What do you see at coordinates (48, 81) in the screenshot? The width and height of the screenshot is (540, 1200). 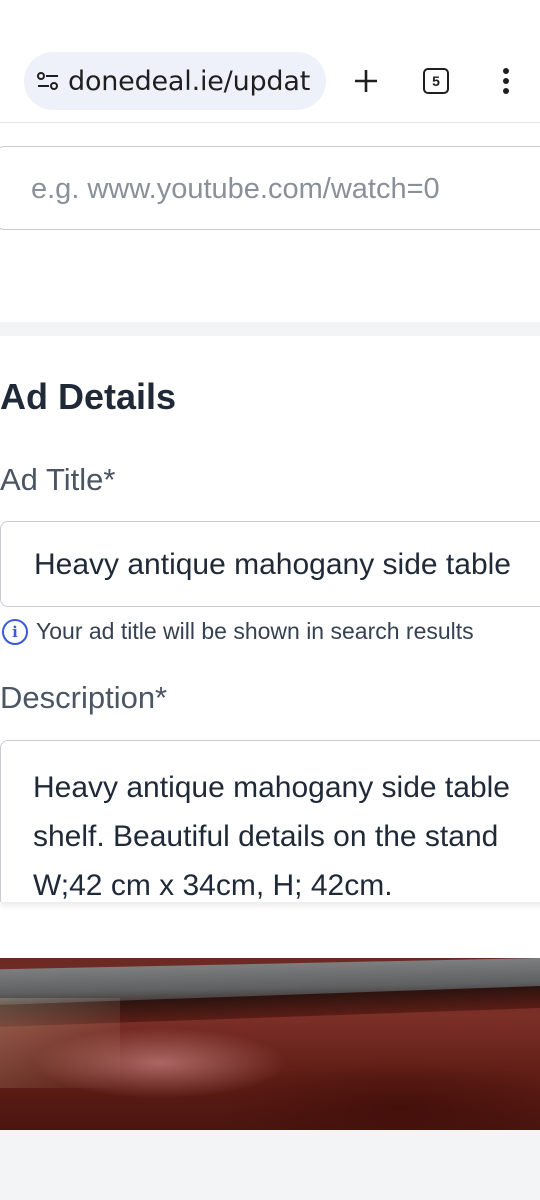 I see `site-settings-icon` at bounding box center [48, 81].